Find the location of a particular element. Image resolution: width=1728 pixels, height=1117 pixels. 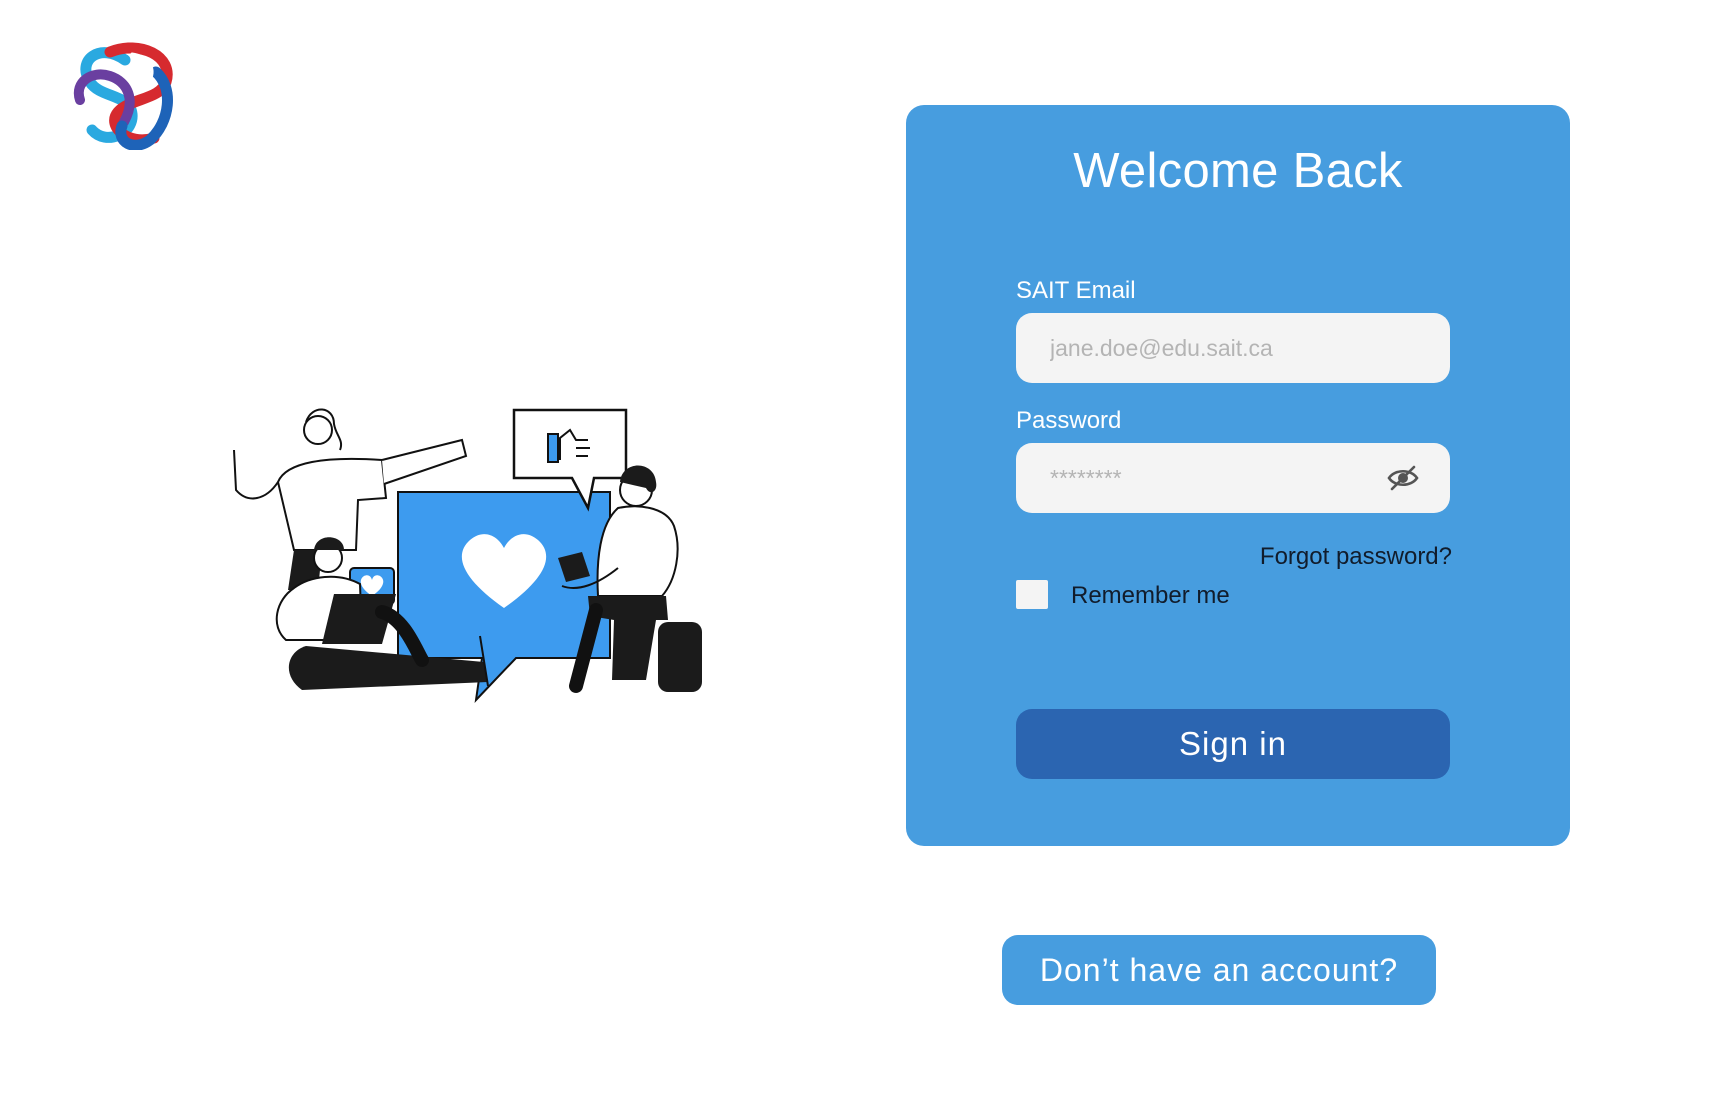

page-title: Welcome Back is located at coordinates (1238, 171).